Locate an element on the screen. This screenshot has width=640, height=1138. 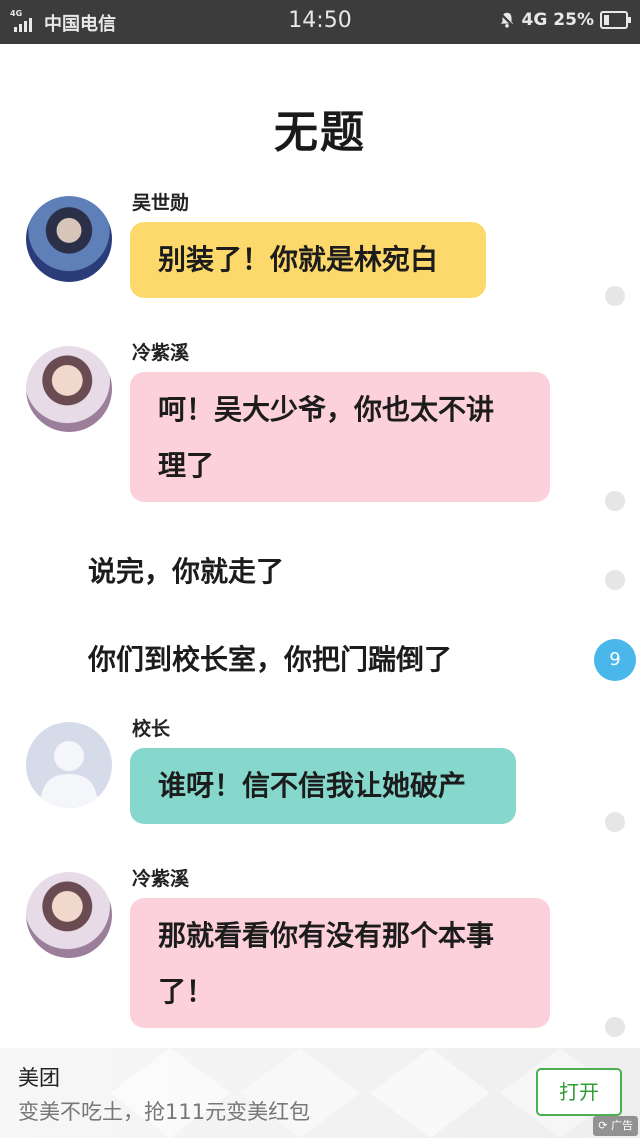
ad-label-text: 广告 is located at coordinates (622, 1125).